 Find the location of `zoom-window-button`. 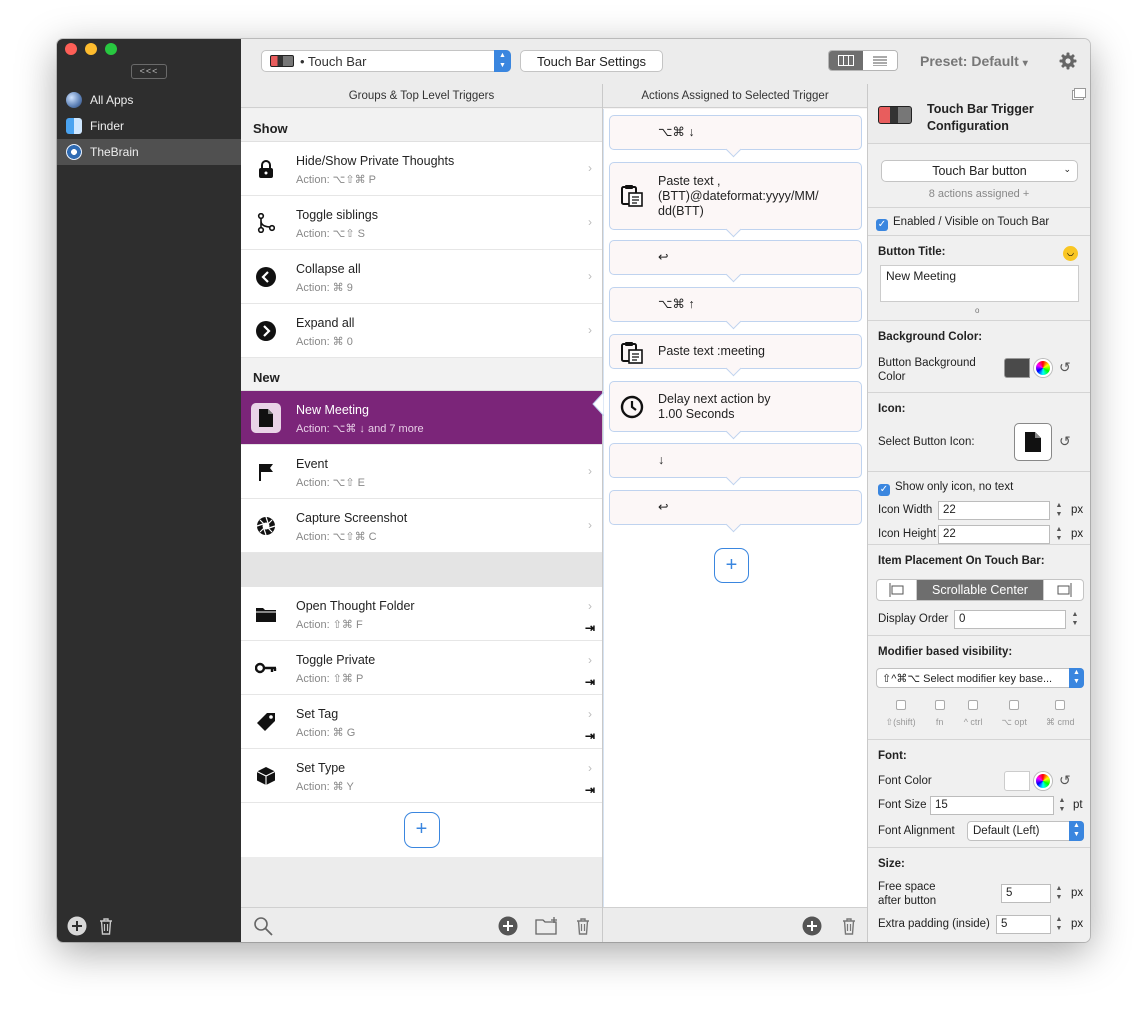

zoom-window-button is located at coordinates (111, 49).